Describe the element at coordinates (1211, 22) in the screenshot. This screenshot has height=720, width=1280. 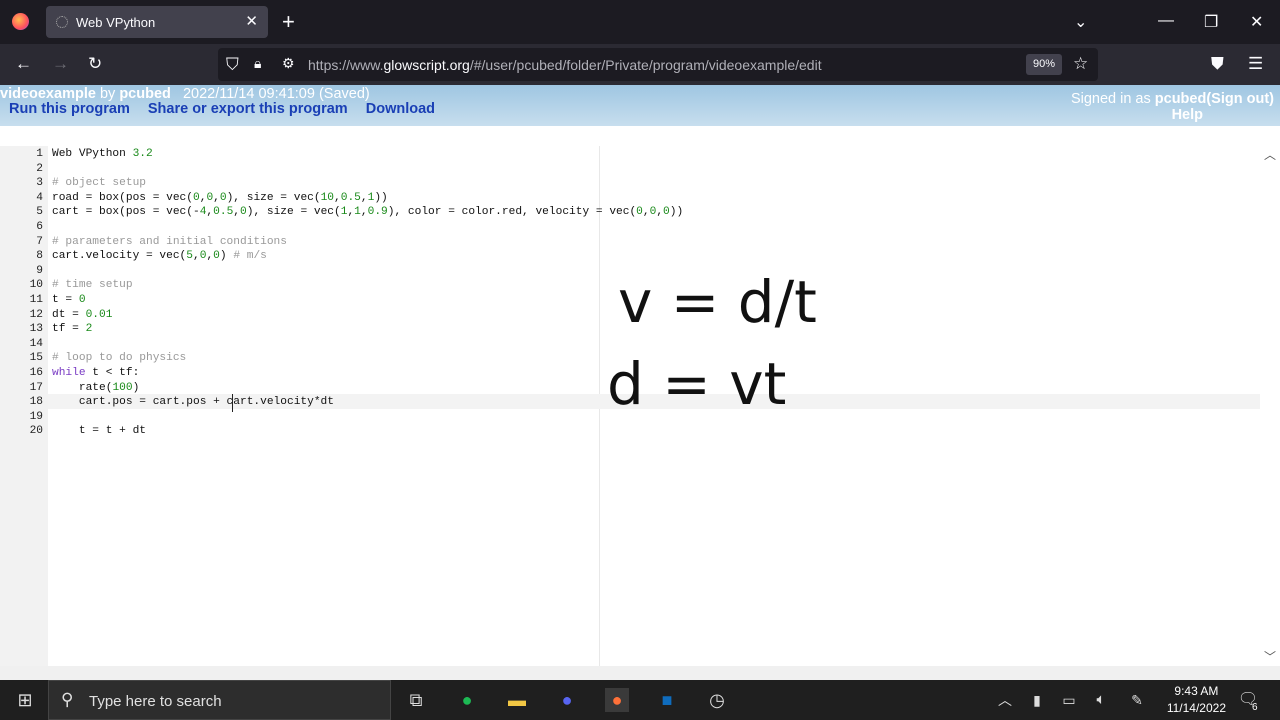
I see `restore-icon: ❐` at that location.